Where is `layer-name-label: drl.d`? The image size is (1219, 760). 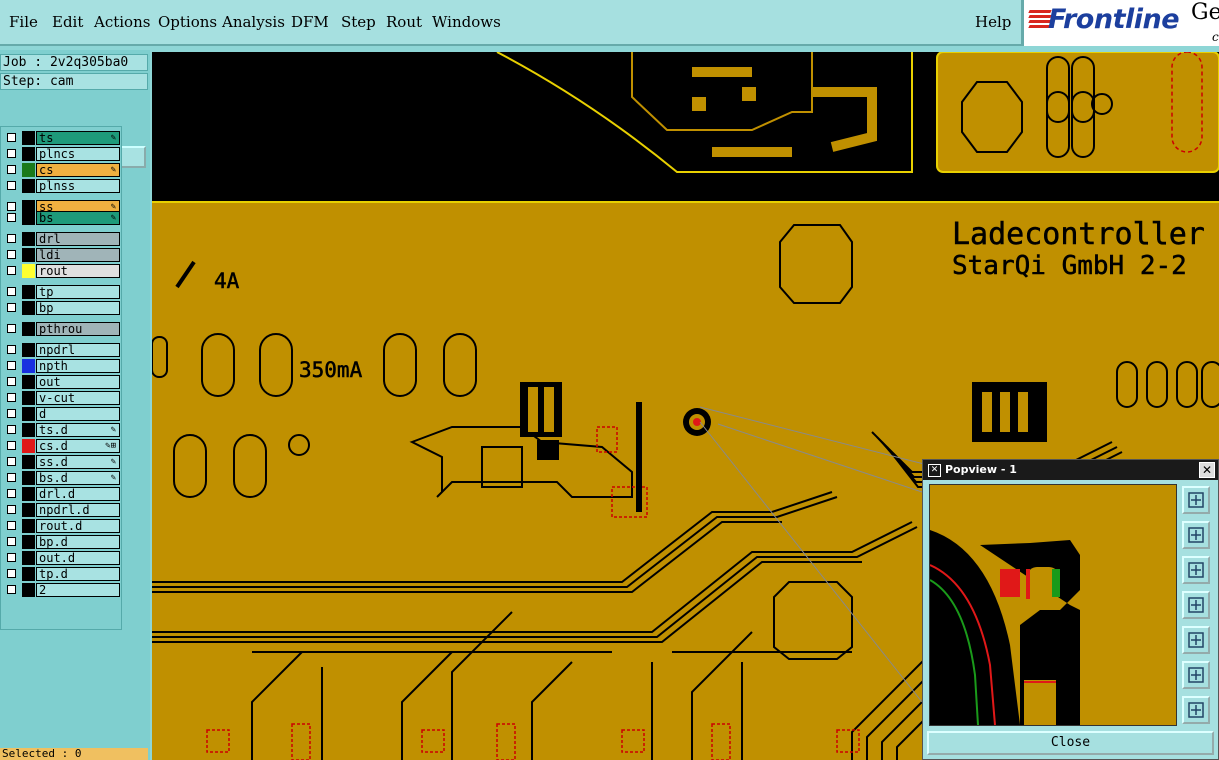 layer-name-label: drl.d is located at coordinates (78, 494).